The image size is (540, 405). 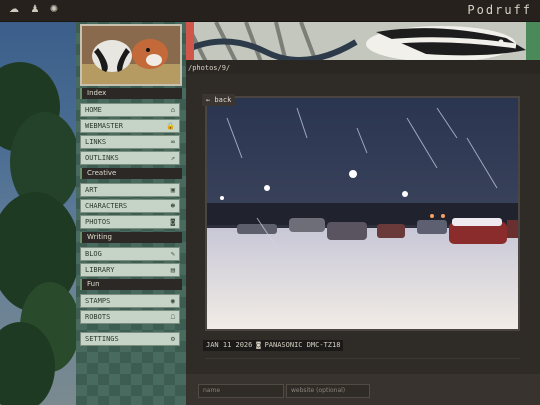 I want to click on sidebar-item-label: PHOTOS, so click(x=98, y=222).